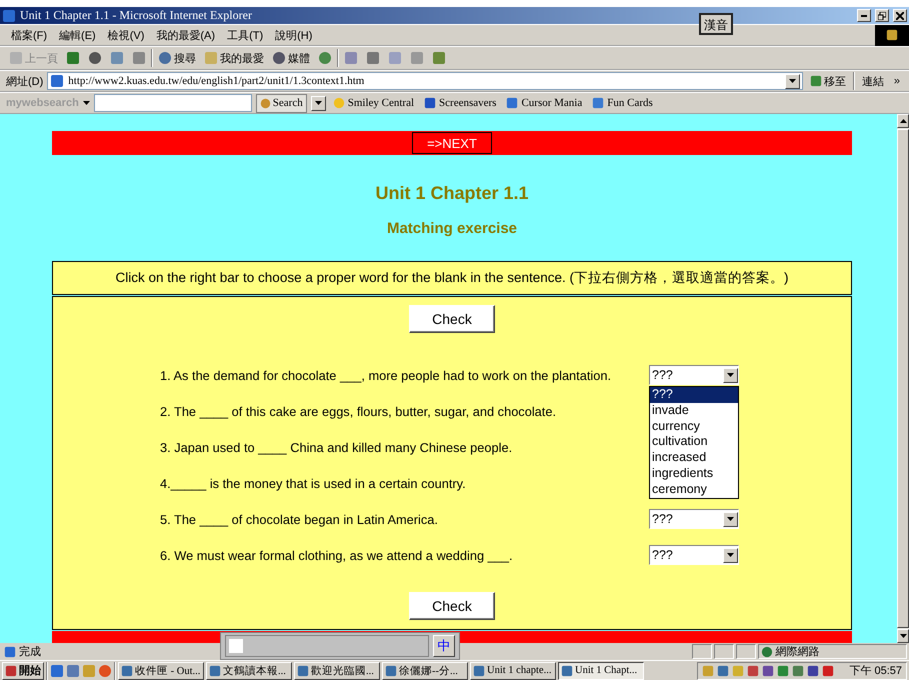 Image resolution: width=909 pixels, height=680 pixels. Describe the element at coordinates (798, 652) in the screenshot. I see `zone-text: 網際網路` at that location.